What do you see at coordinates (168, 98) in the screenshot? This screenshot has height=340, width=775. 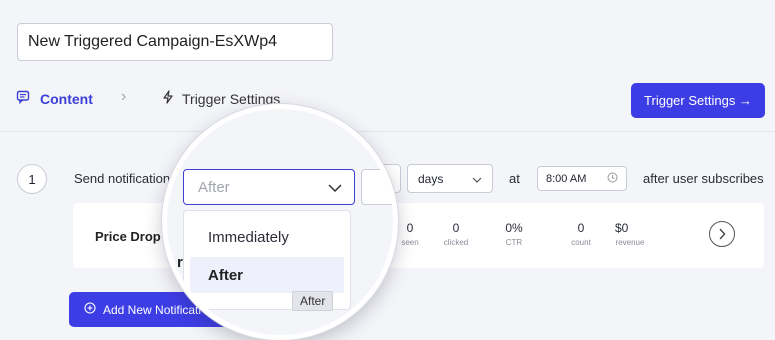 I see `lightning-icon` at bounding box center [168, 98].